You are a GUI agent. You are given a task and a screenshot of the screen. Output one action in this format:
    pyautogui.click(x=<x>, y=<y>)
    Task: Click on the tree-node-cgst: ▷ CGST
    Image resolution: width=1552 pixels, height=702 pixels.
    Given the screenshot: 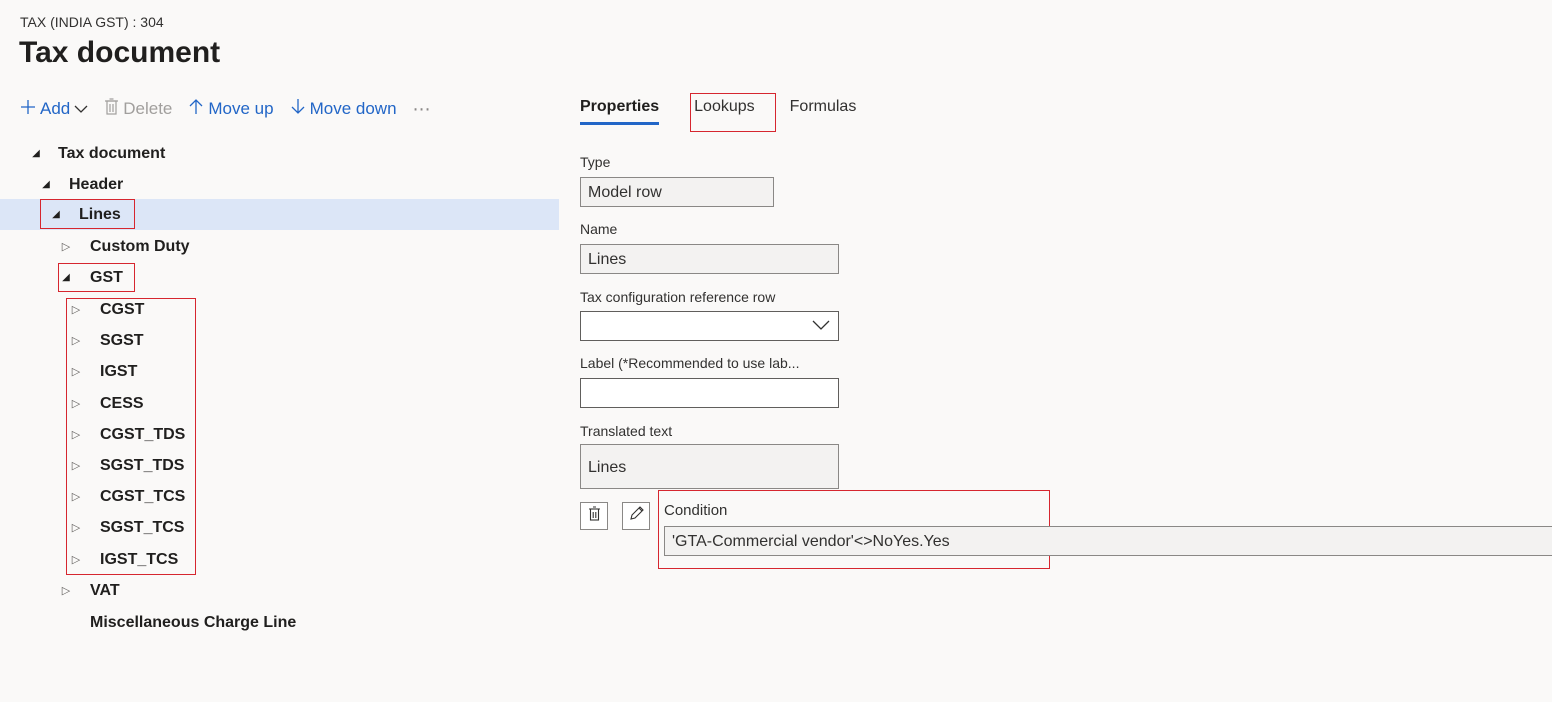 What is the action you would take?
    pyautogui.click(x=280, y=309)
    